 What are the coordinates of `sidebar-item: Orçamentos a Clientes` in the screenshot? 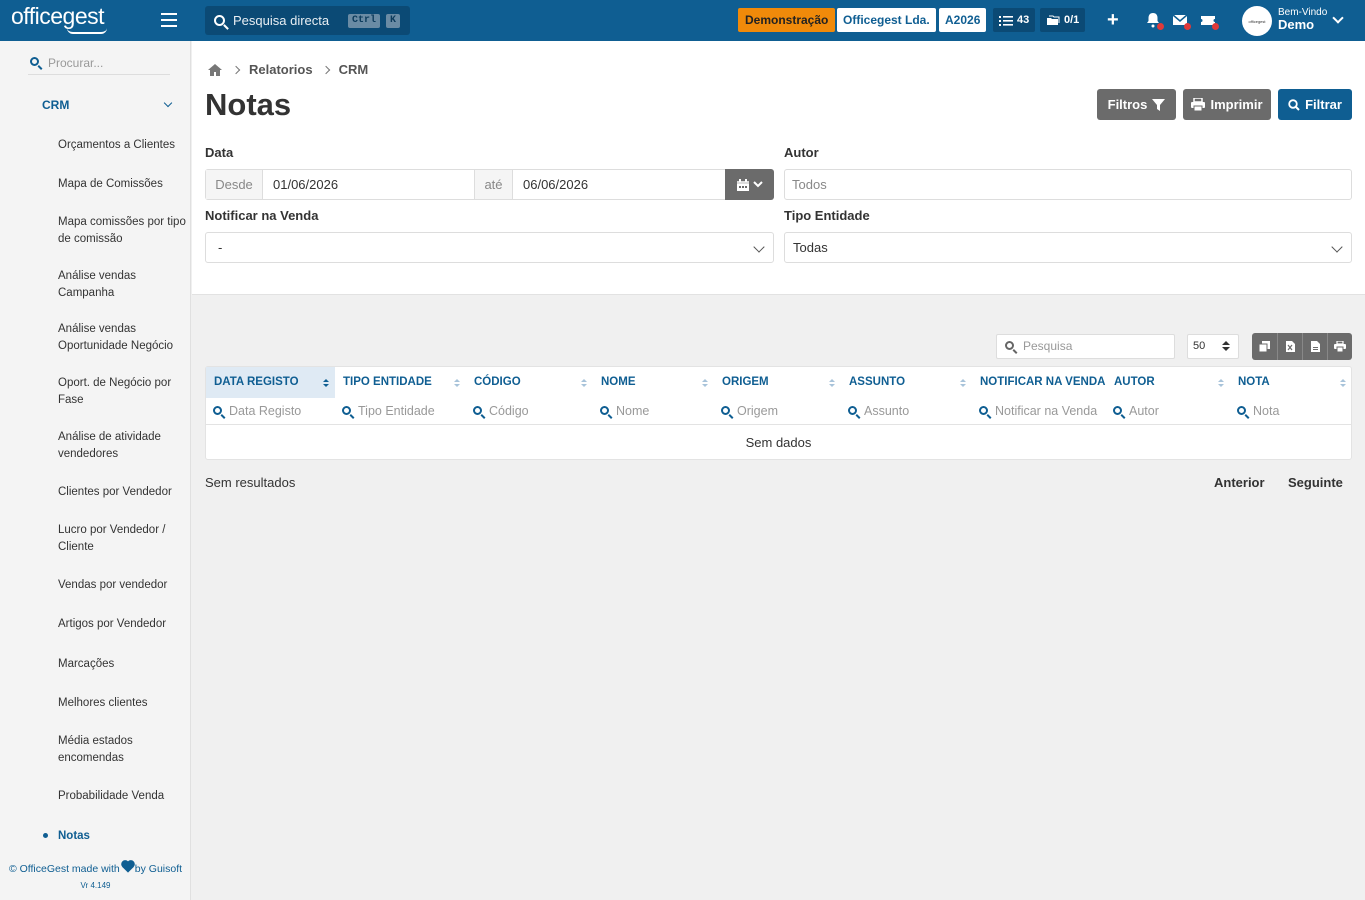 It's located at (124, 145).